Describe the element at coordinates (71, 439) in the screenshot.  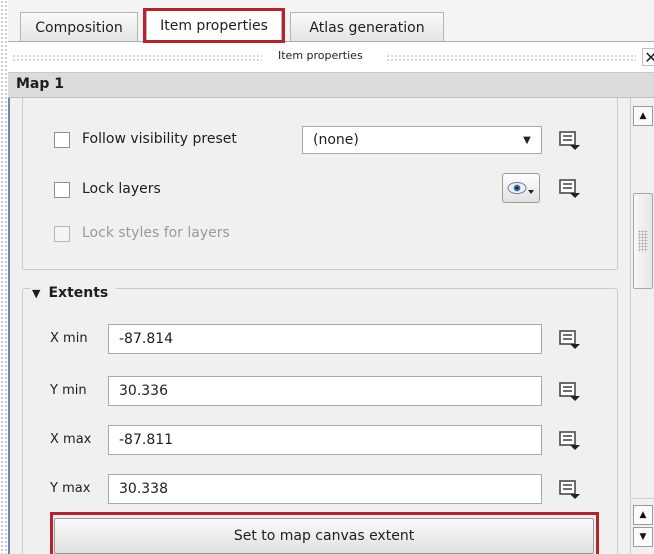
I see `xmax-label: X max` at that location.